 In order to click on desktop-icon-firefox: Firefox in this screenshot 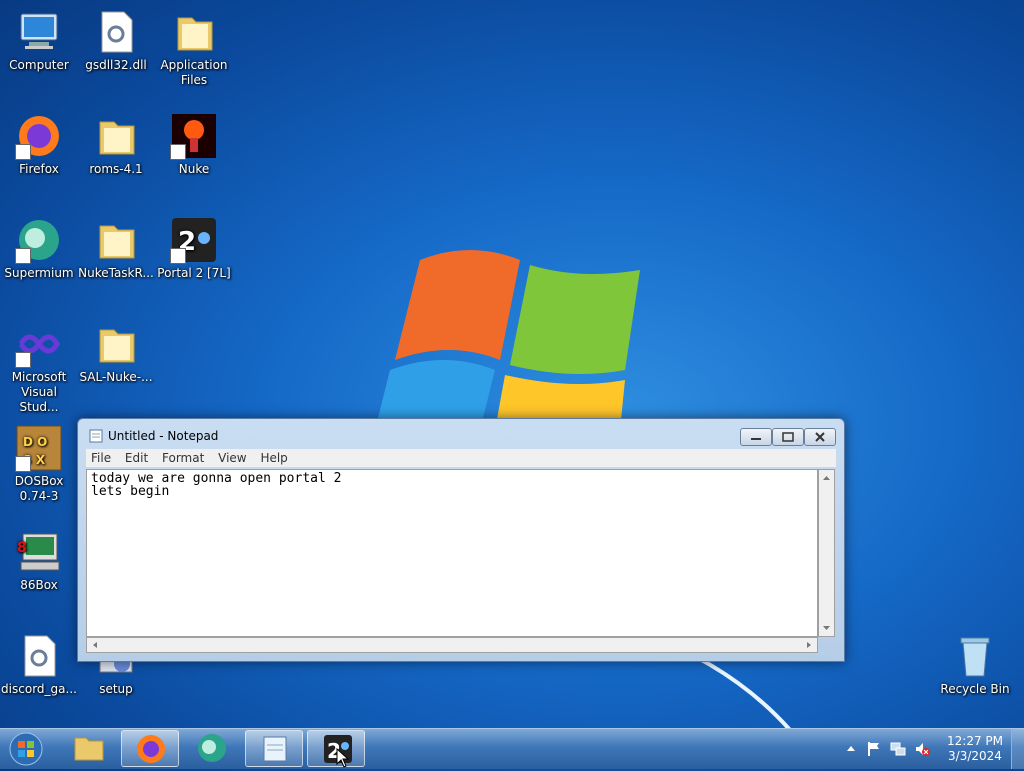, I will do `click(39, 144)`.